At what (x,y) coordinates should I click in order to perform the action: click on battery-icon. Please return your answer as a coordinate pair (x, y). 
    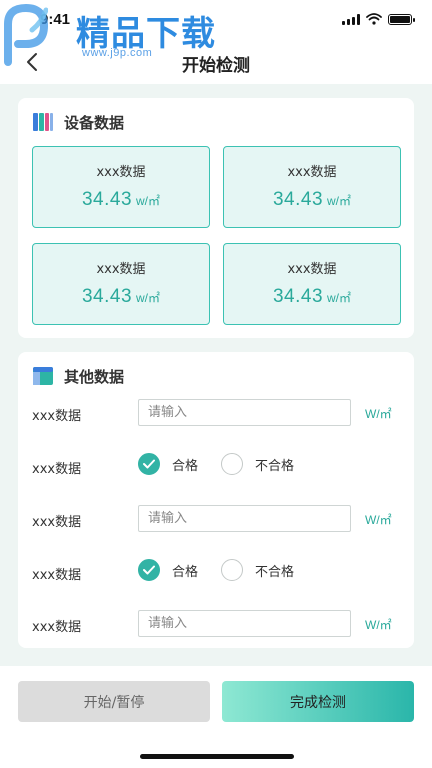
    Looking at the image, I should click on (401, 19).